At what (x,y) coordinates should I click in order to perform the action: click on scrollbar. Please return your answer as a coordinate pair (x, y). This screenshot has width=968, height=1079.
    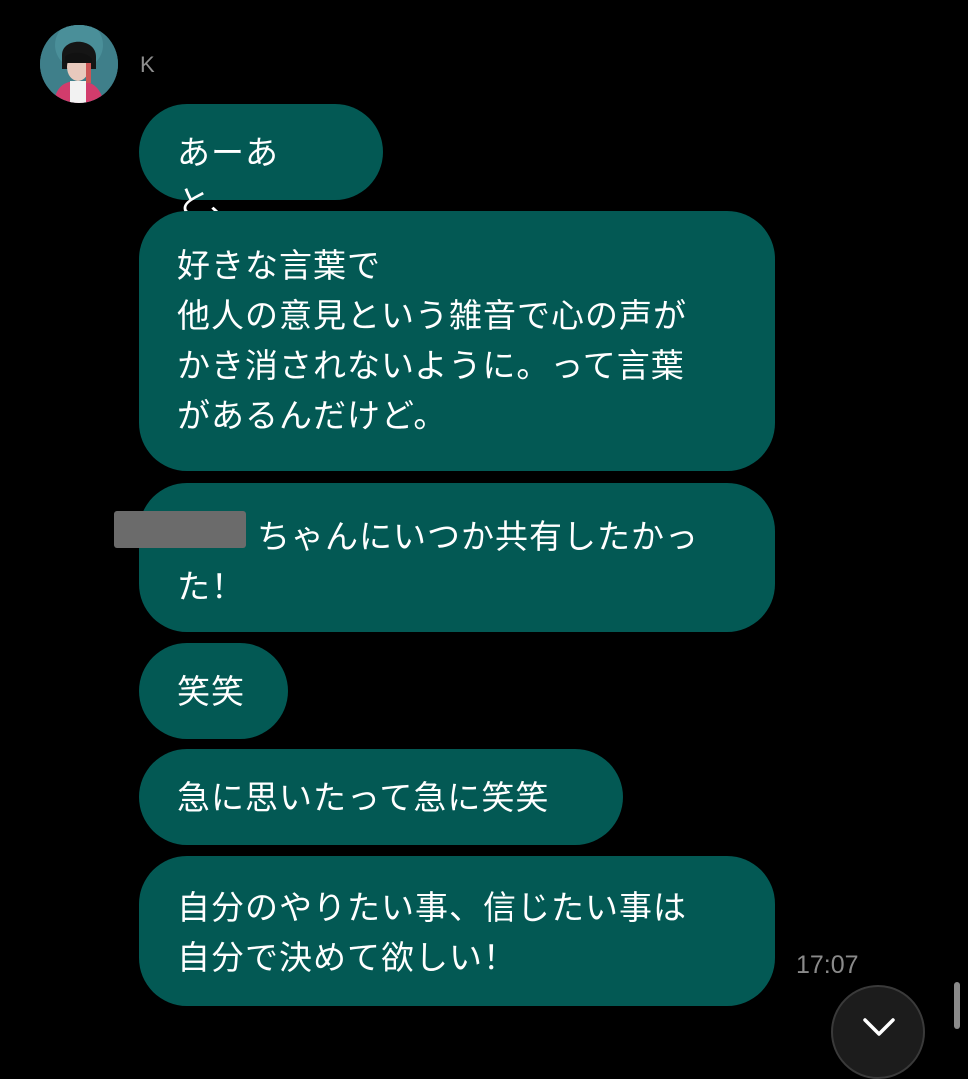
    Looking at the image, I should click on (957, 1005).